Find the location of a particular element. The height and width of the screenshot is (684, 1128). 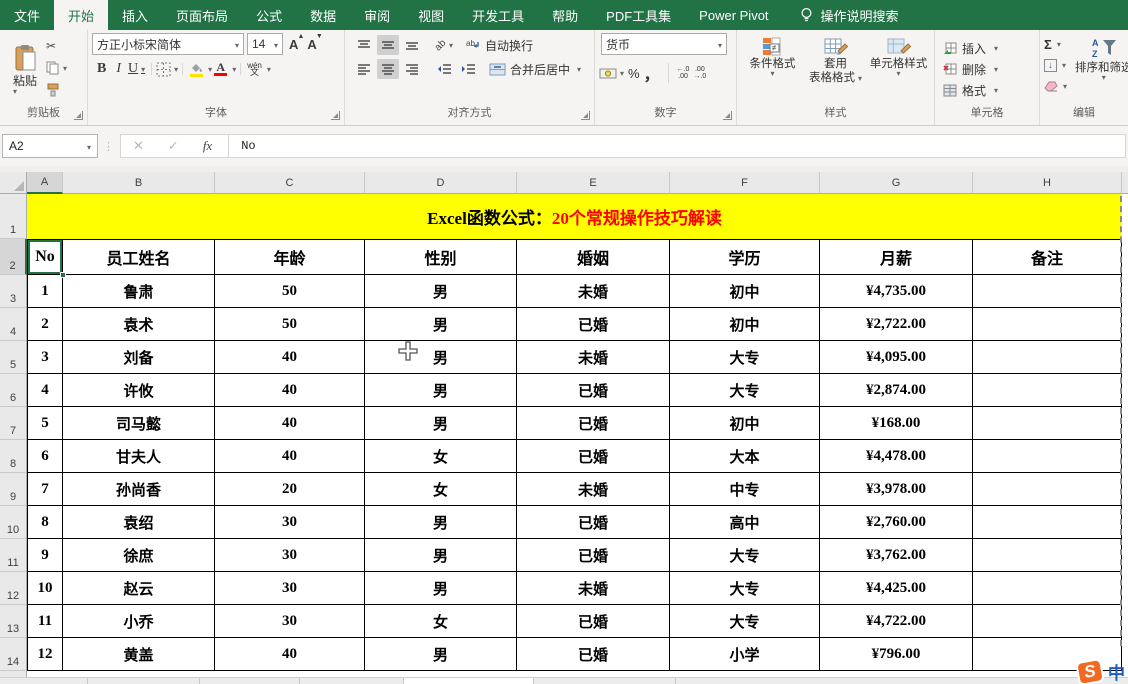

row-header-10: 10 is located at coordinates (13, 522).